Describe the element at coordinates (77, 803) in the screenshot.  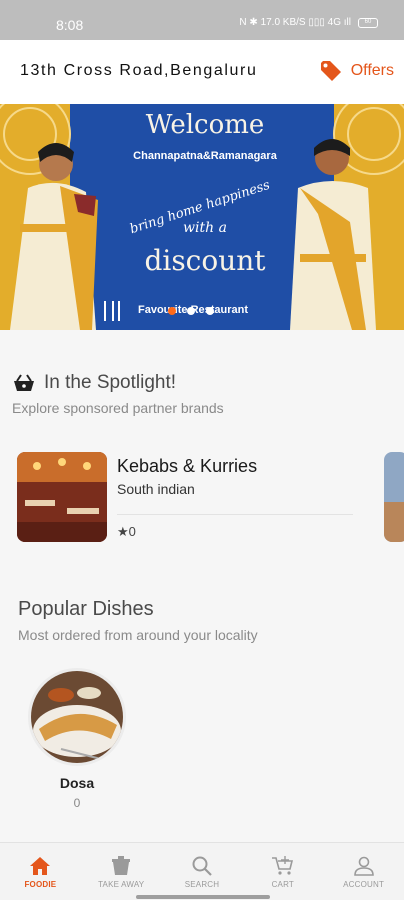
I see `dish-order-count: 0` at that location.